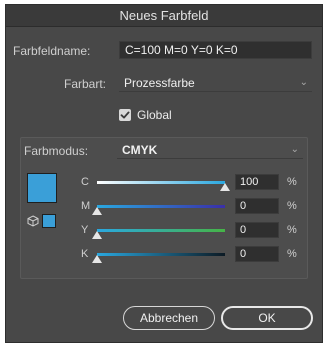 This screenshot has height=347, width=327. I want to click on channel-label: C, so click(85, 182).